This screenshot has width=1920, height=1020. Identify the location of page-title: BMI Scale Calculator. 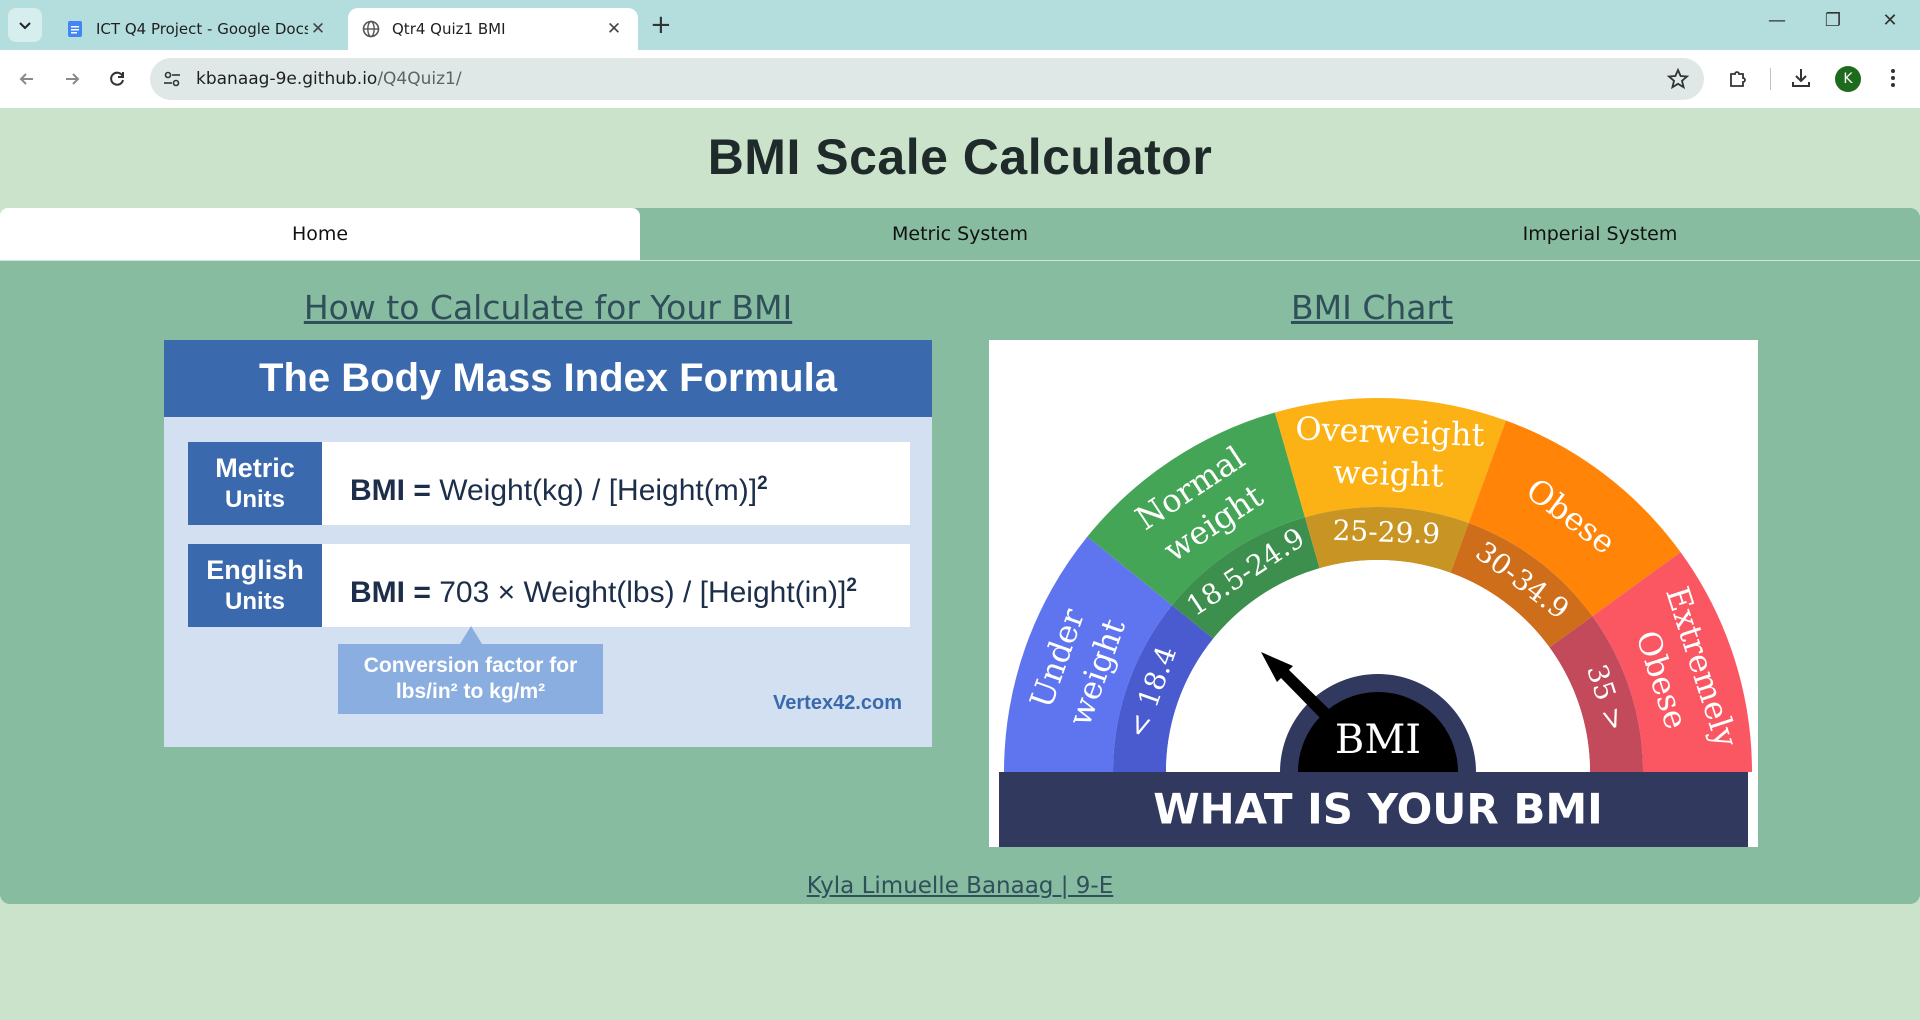
(960, 157).